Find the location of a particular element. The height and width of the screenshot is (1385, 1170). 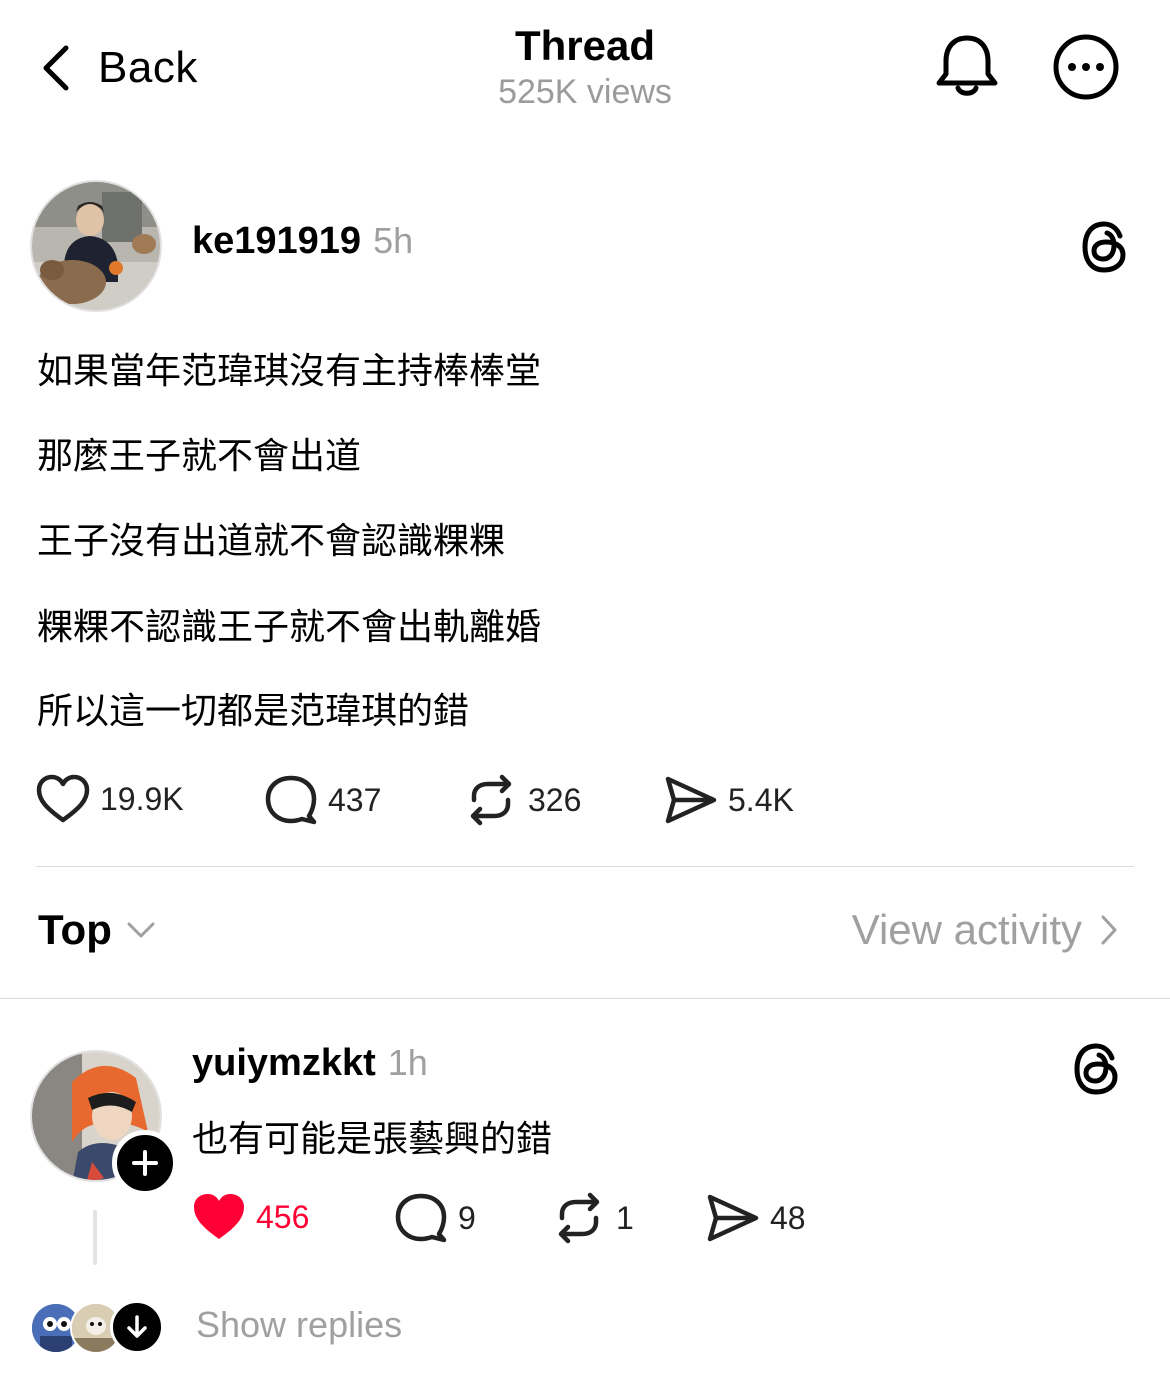

more-options-button is located at coordinates (1086, 67).